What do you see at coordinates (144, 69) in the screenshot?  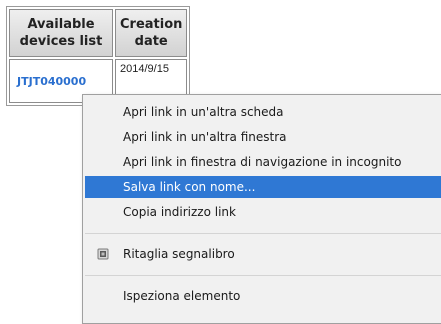 I see `creation-date-value: 2014/9/15` at bounding box center [144, 69].